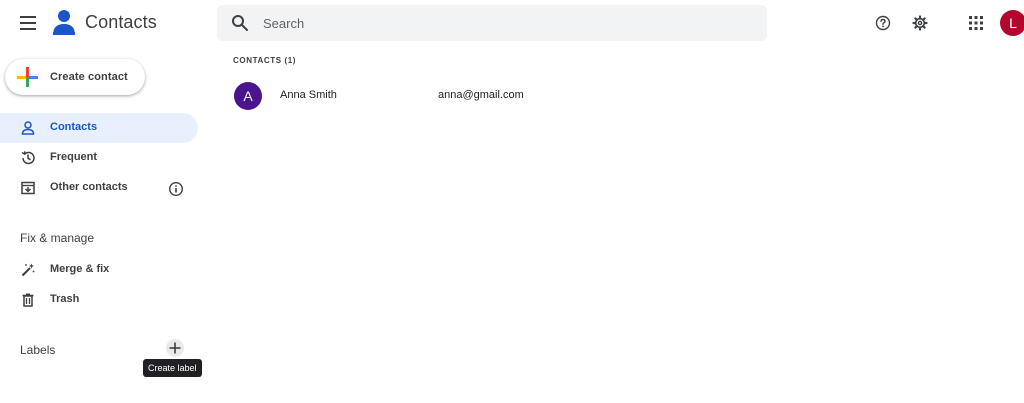 This screenshot has width=1024, height=403. I want to click on trash-icon, so click(28, 300).